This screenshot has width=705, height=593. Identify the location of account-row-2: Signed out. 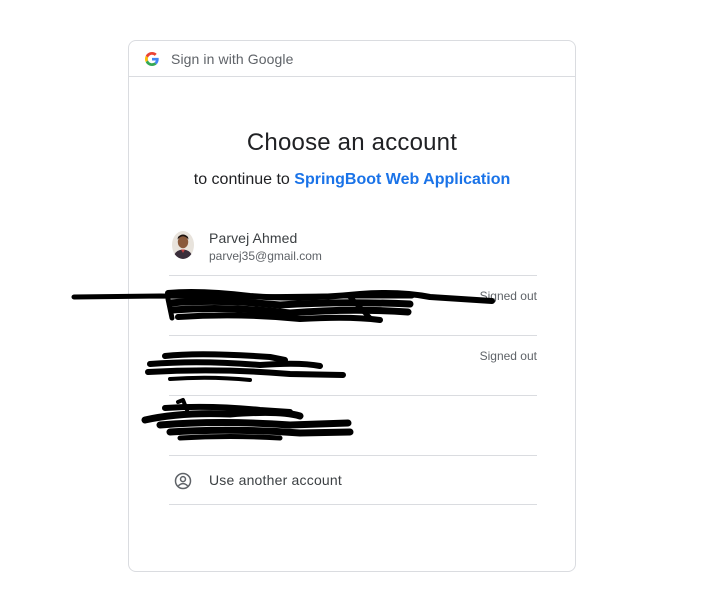
(353, 306).